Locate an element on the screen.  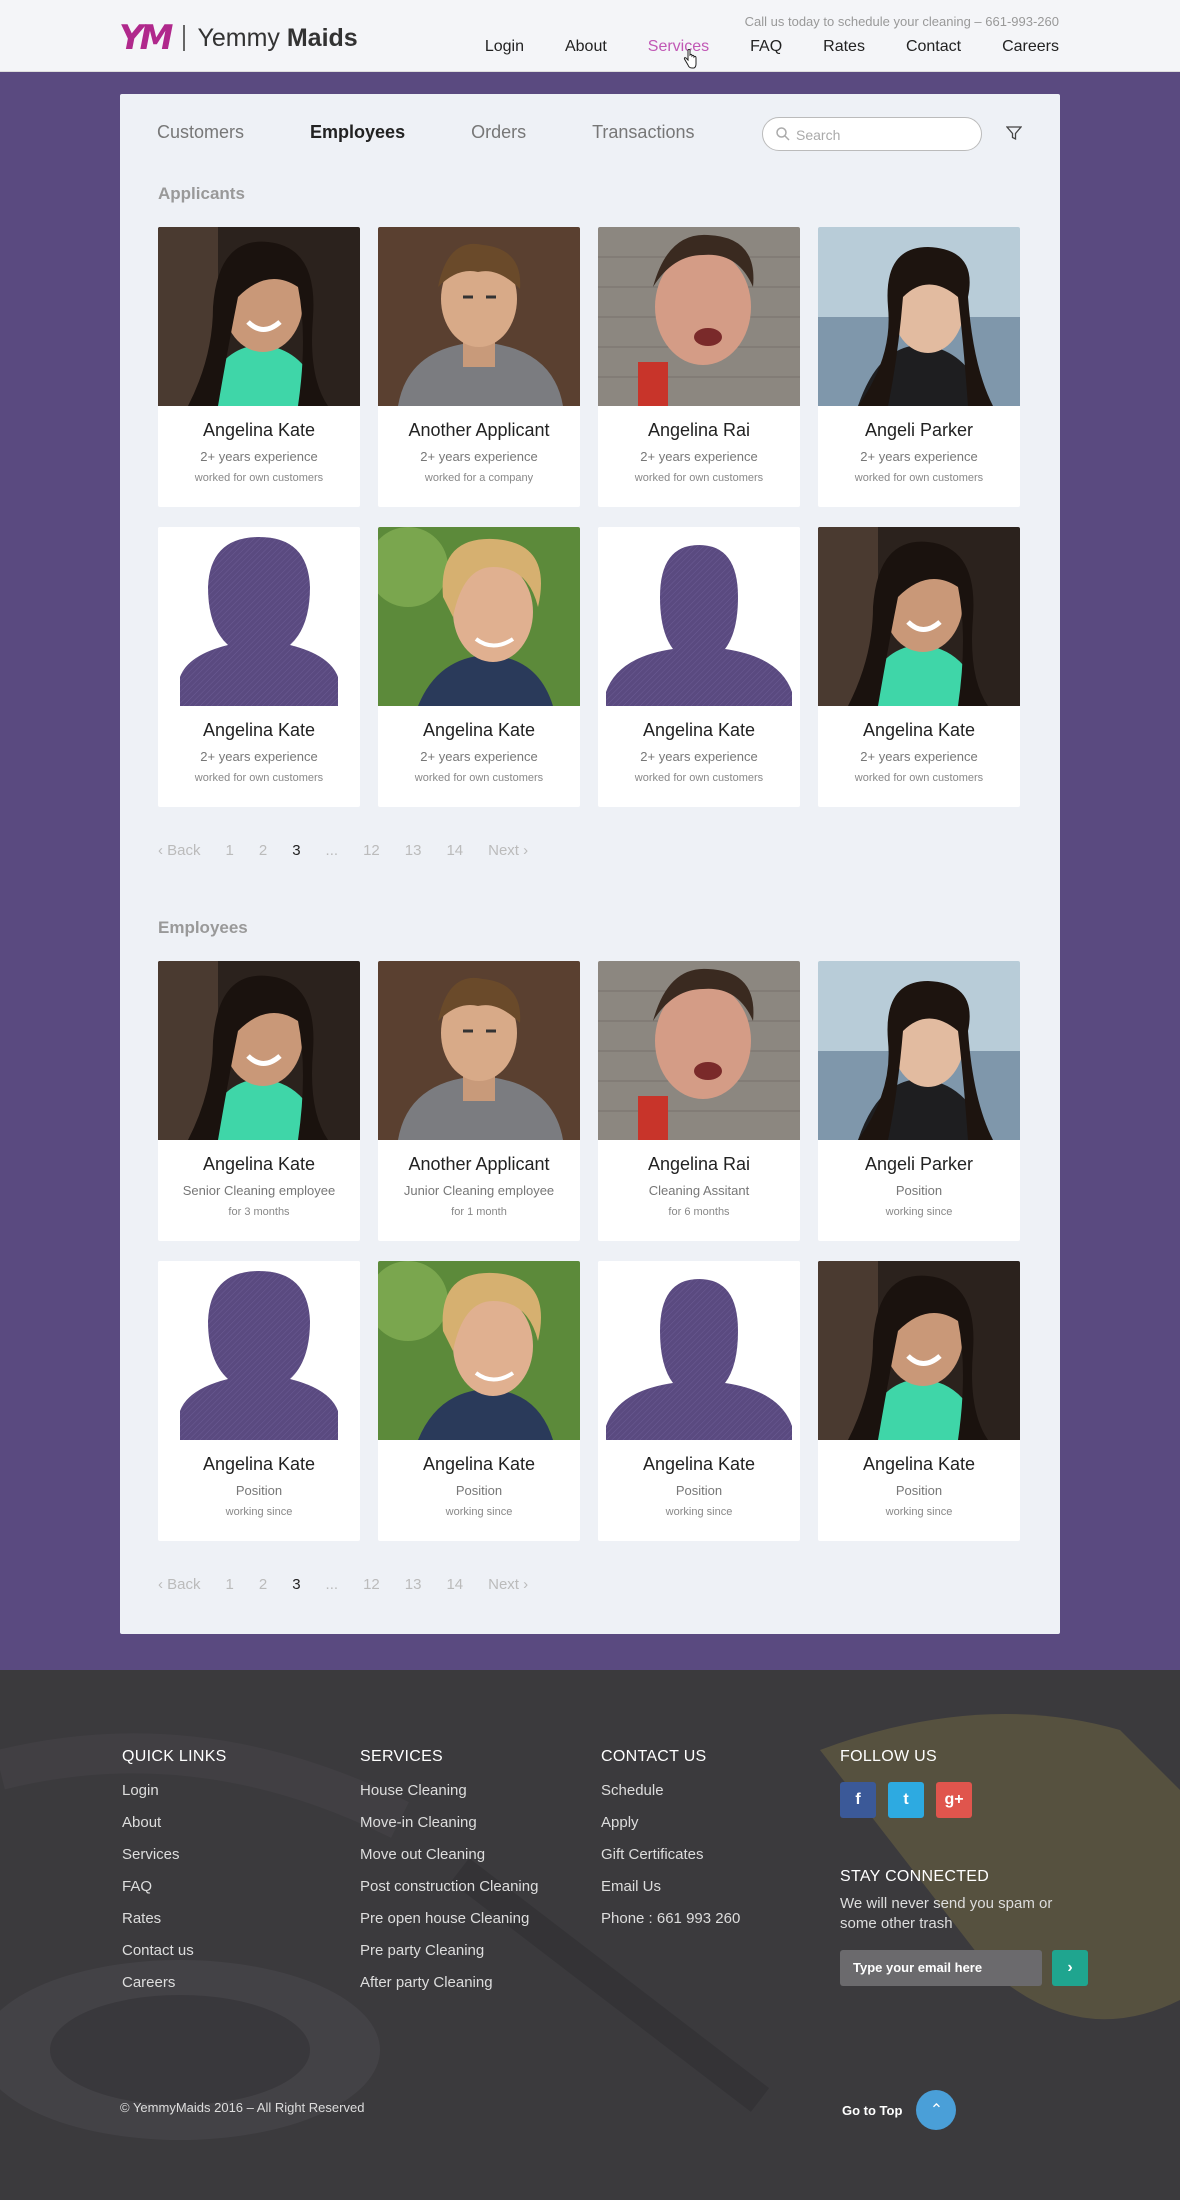
nav-services: Services is located at coordinates (678, 47).